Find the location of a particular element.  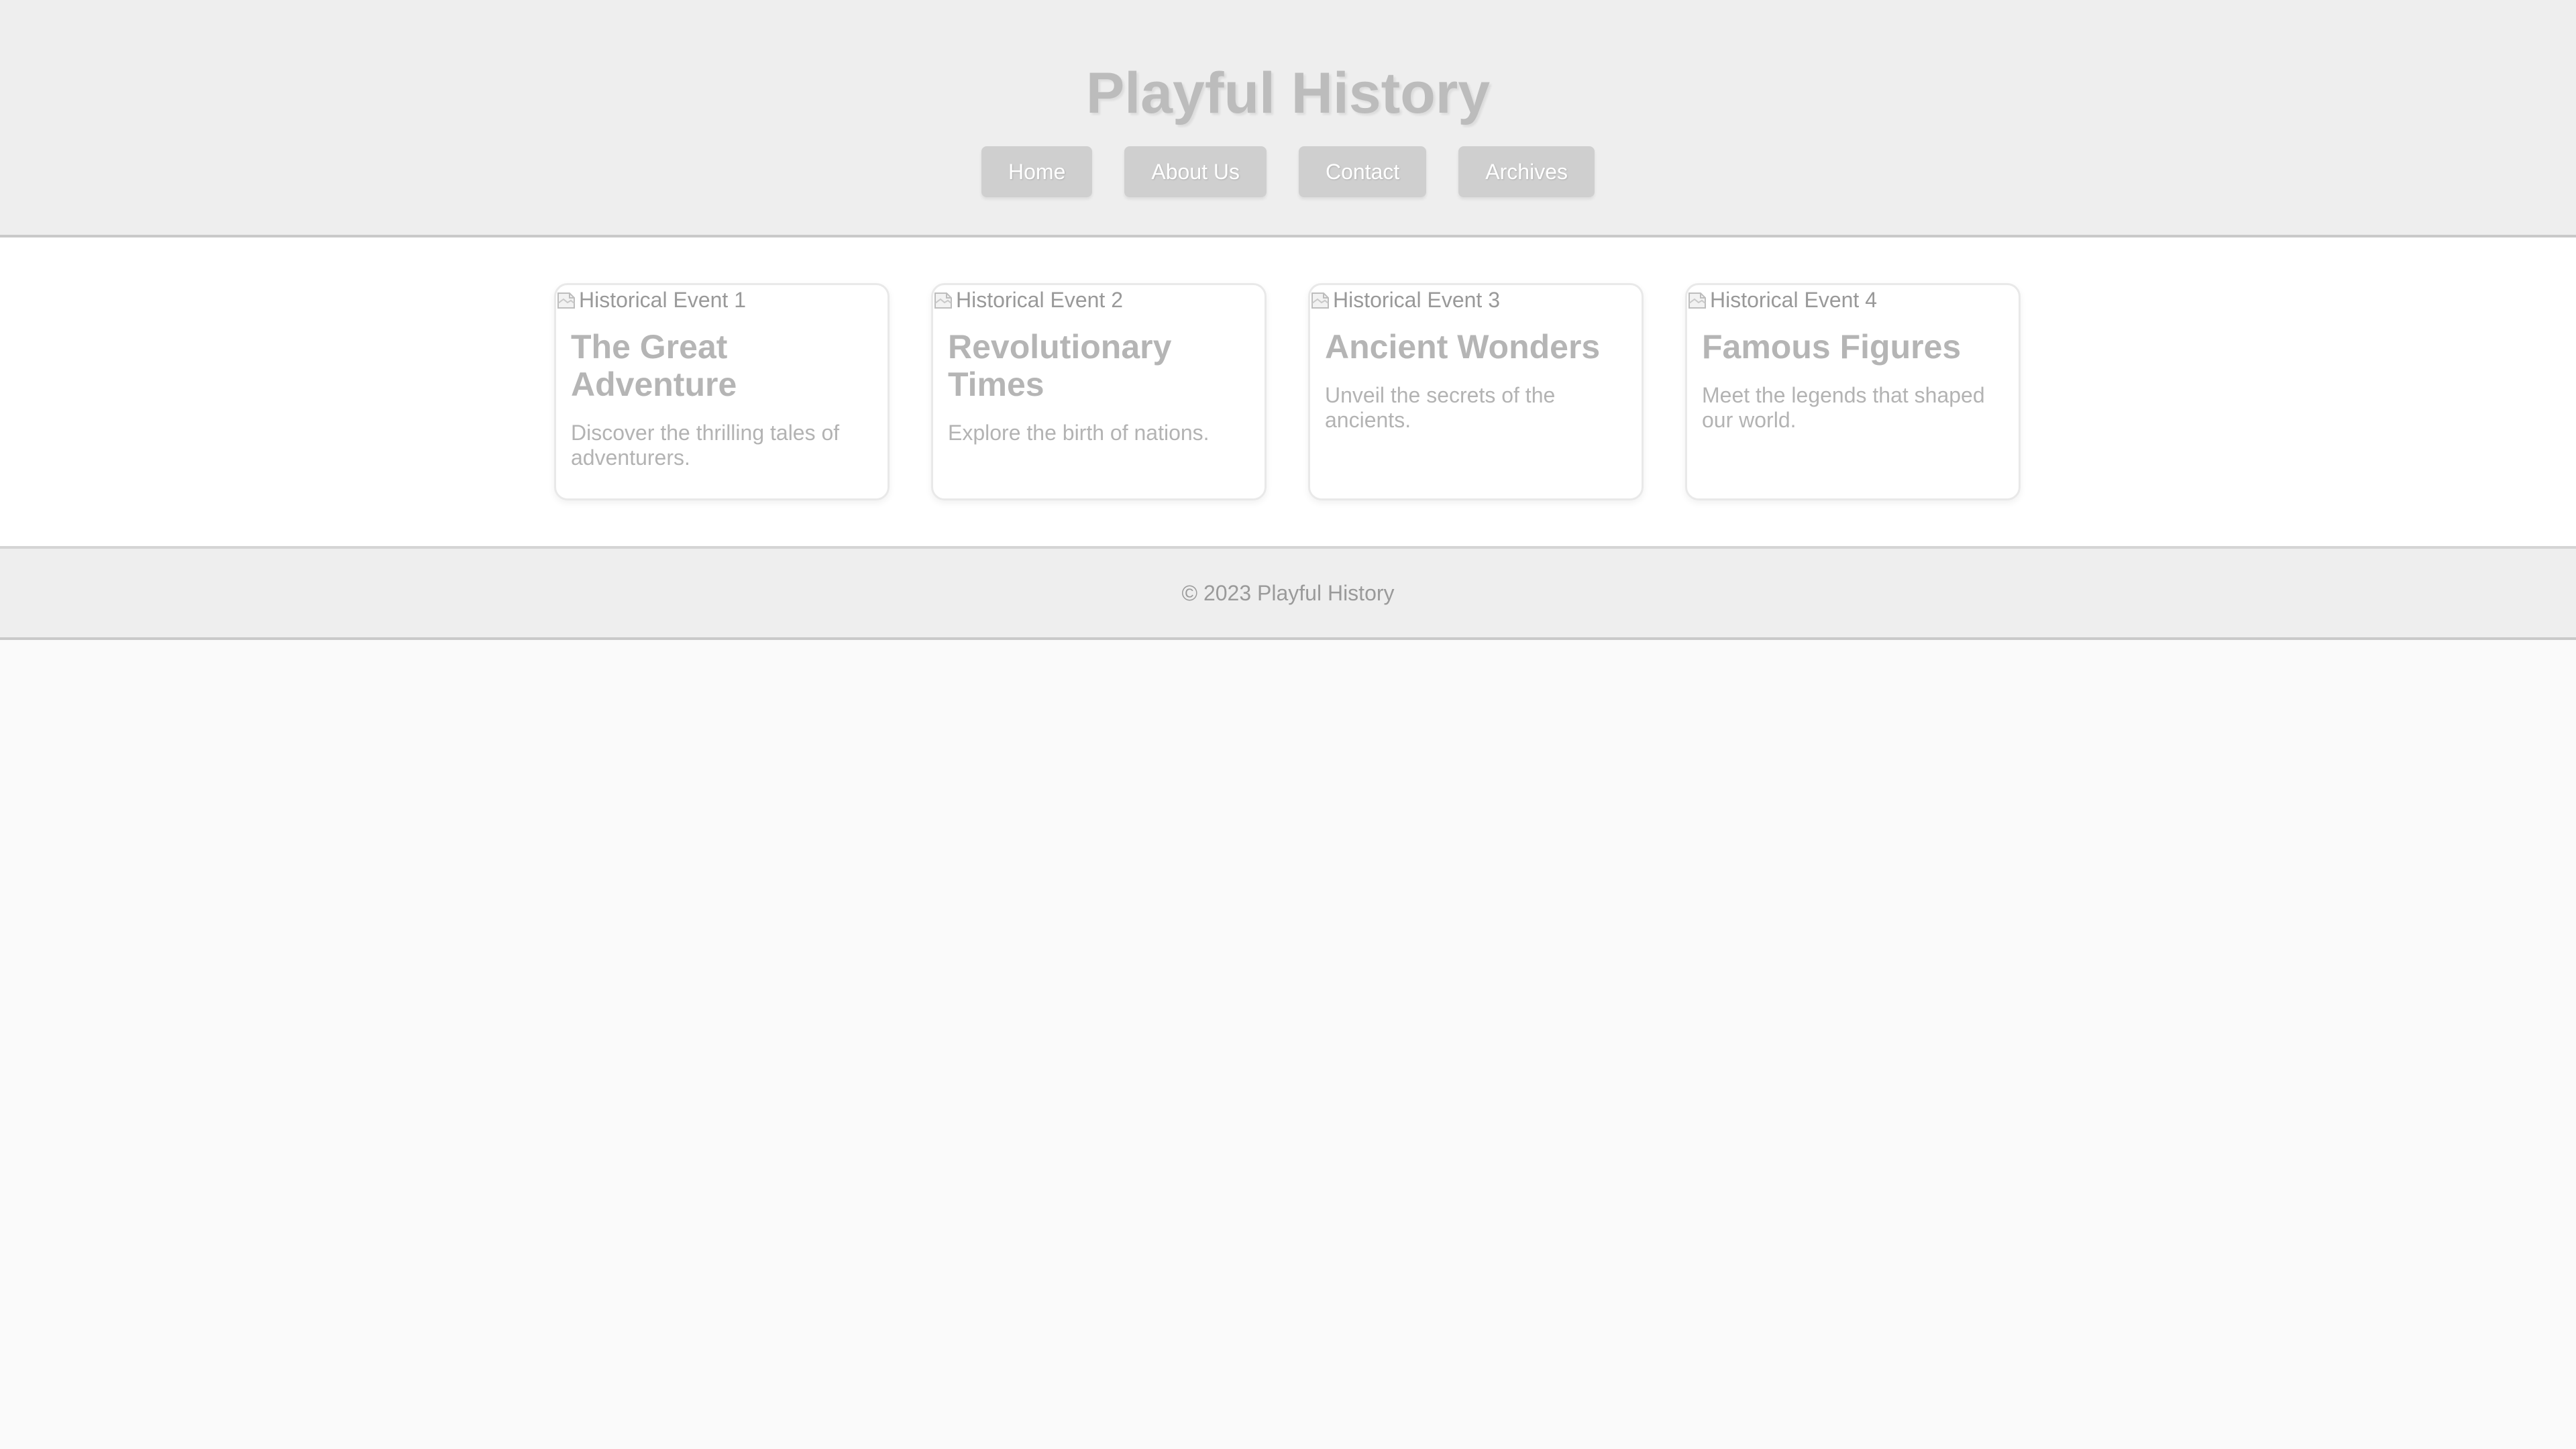

card-image: Historical Event 3 is located at coordinates (1476, 300).